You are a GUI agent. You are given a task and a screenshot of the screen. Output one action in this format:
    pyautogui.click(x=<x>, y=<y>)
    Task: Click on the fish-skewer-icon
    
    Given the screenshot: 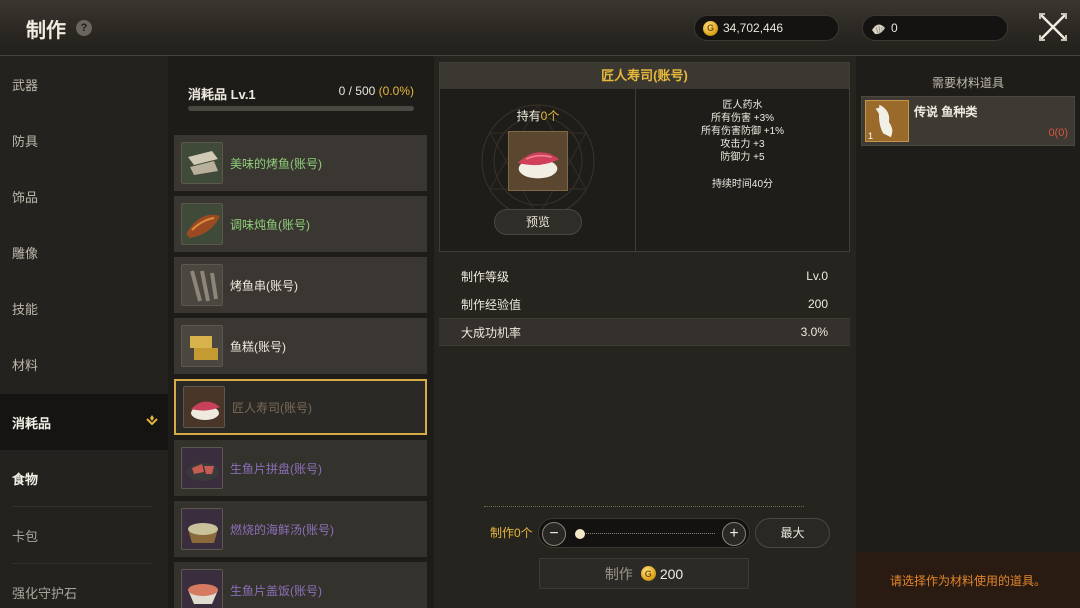 What is the action you would take?
    pyautogui.click(x=202, y=285)
    